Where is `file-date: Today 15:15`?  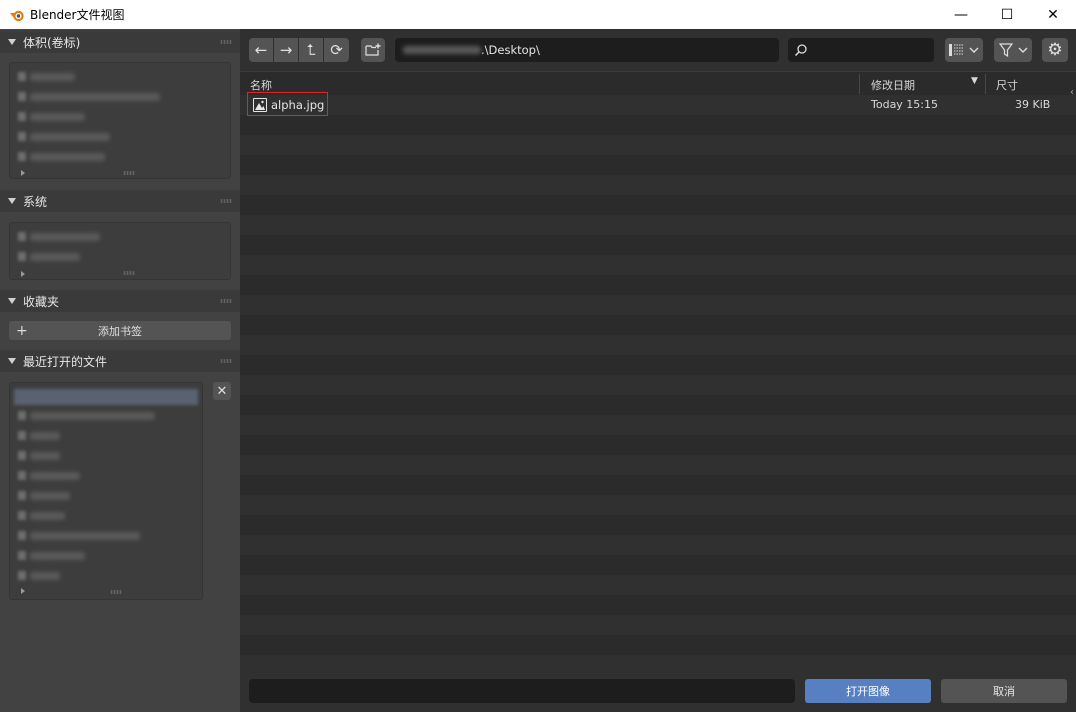
file-date: Today 15:15 is located at coordinates (905, 104).